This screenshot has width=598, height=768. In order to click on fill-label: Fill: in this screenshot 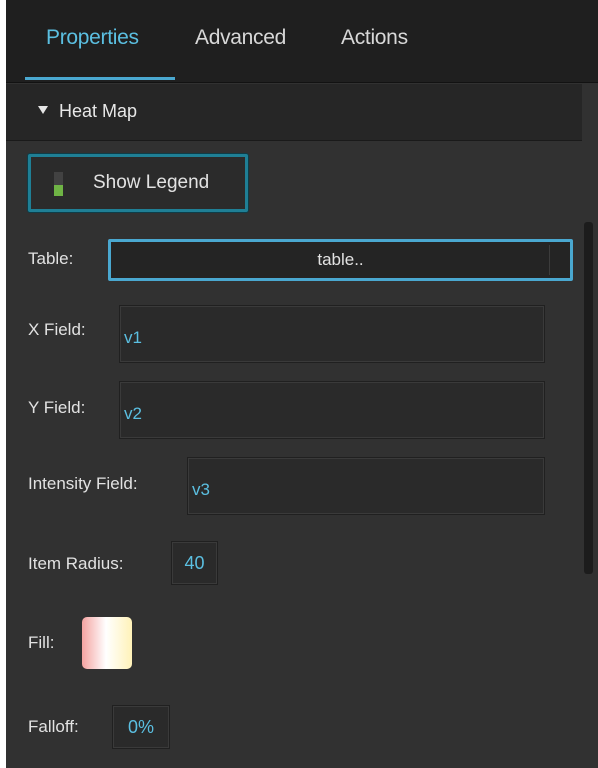, I will do `click(41, 642)`.